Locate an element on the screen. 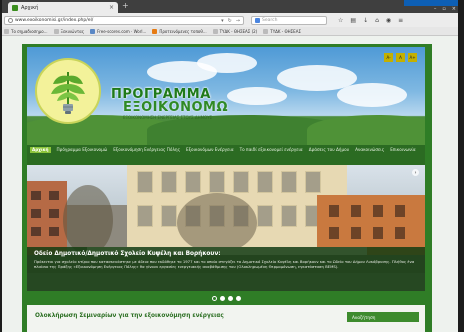 Image resolution: width=464 pixels, height=332 pixels. menu-item-announcements: Ανακοινώσεις is located at coordinates (369, 150).